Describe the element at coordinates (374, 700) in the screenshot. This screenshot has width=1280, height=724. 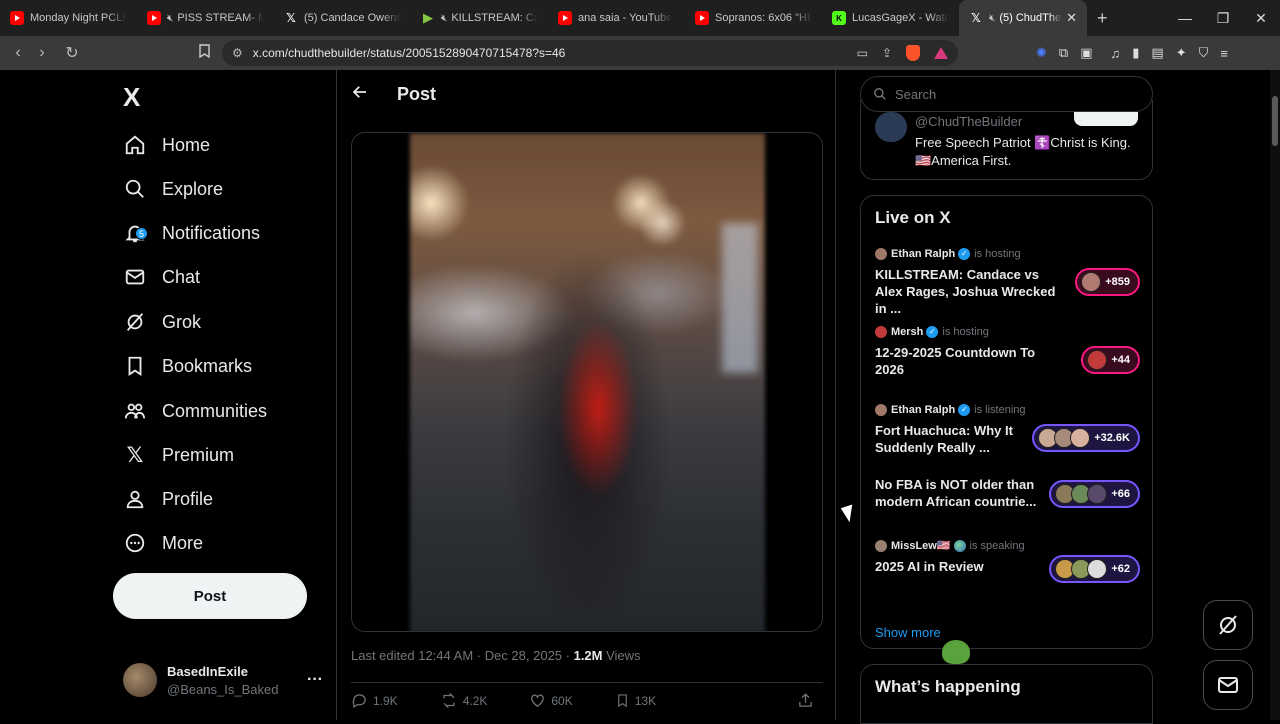
I see `reply-button: 1.9K` at that location.